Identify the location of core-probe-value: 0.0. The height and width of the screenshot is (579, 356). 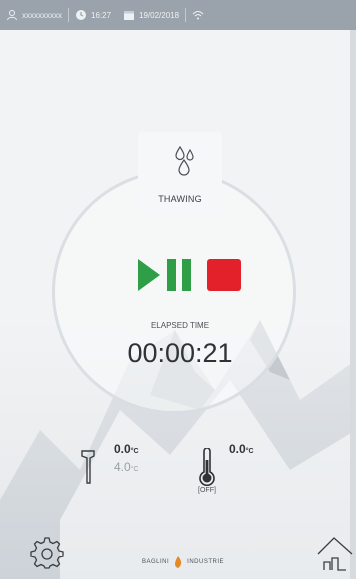
(122, 449).